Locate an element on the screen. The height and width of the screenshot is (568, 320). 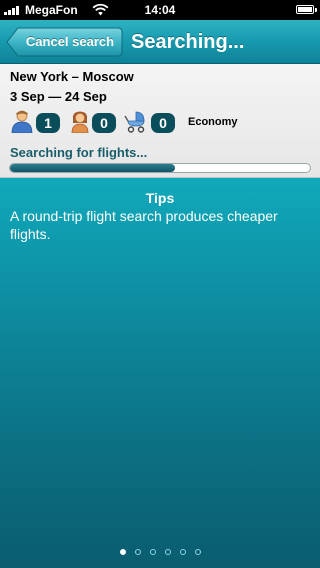
adult-icon is located at coordinates (22, 121).